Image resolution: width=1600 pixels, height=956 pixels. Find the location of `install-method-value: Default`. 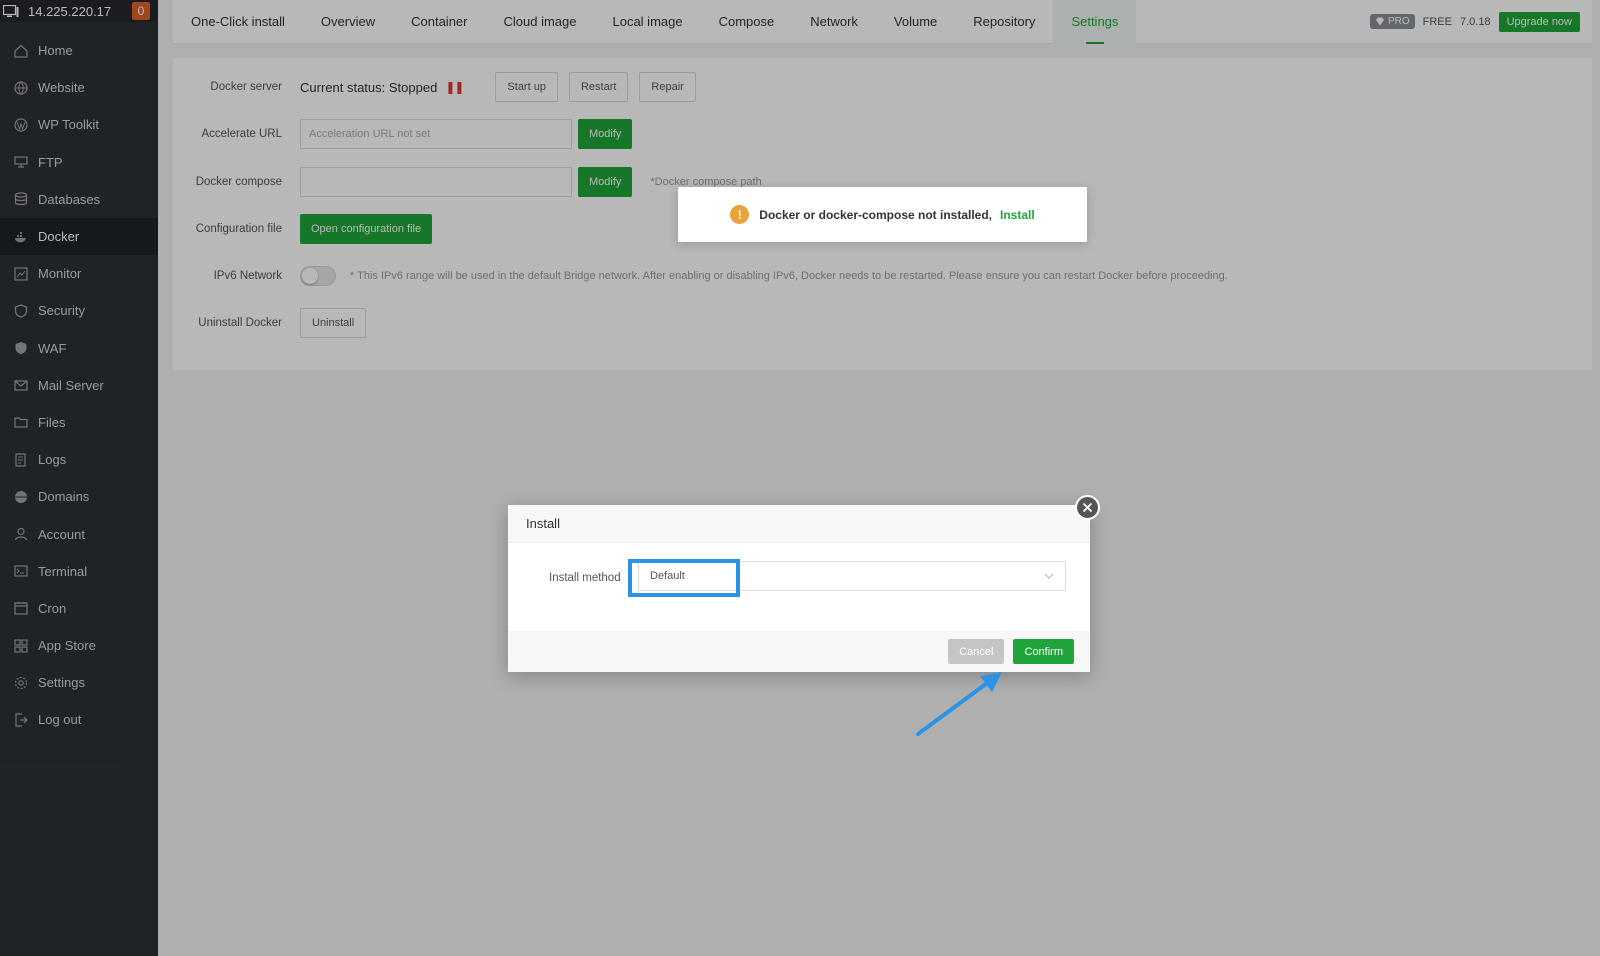

install-method-value: Default is located at coordinates (667, 576).